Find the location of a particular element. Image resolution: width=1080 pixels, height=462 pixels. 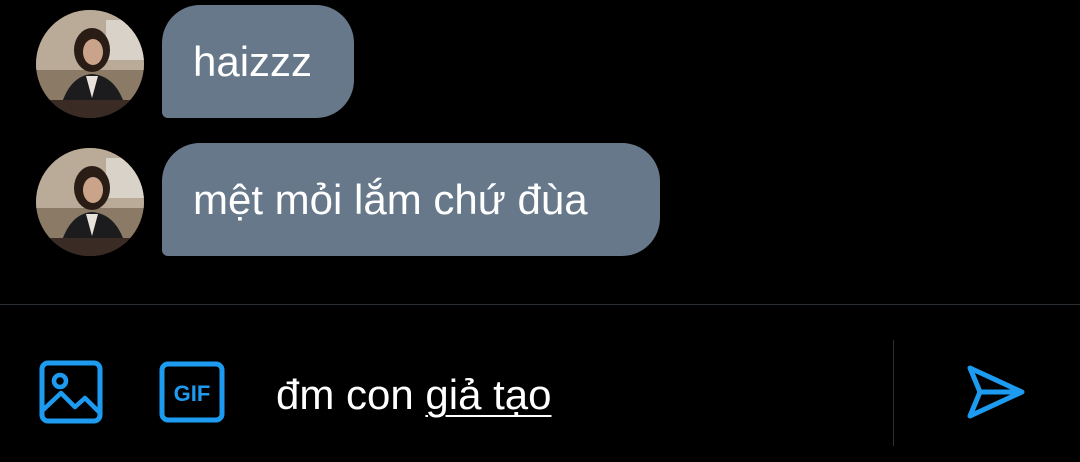

message-text: haizzz is located at coordinates (253, 61).